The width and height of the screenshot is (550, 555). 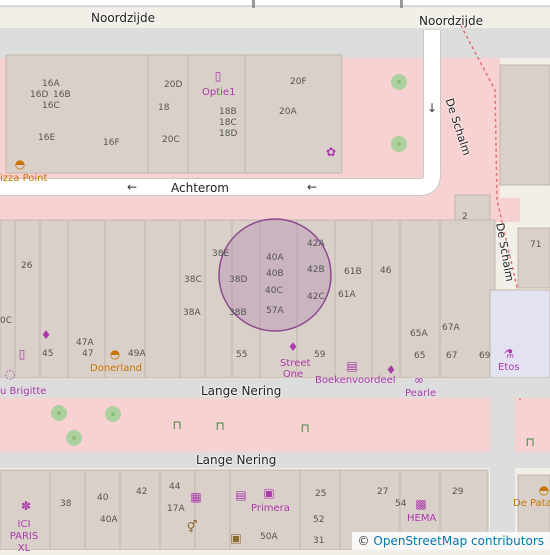 I want to click on house-number: 16D, so click(x=39, y=95).